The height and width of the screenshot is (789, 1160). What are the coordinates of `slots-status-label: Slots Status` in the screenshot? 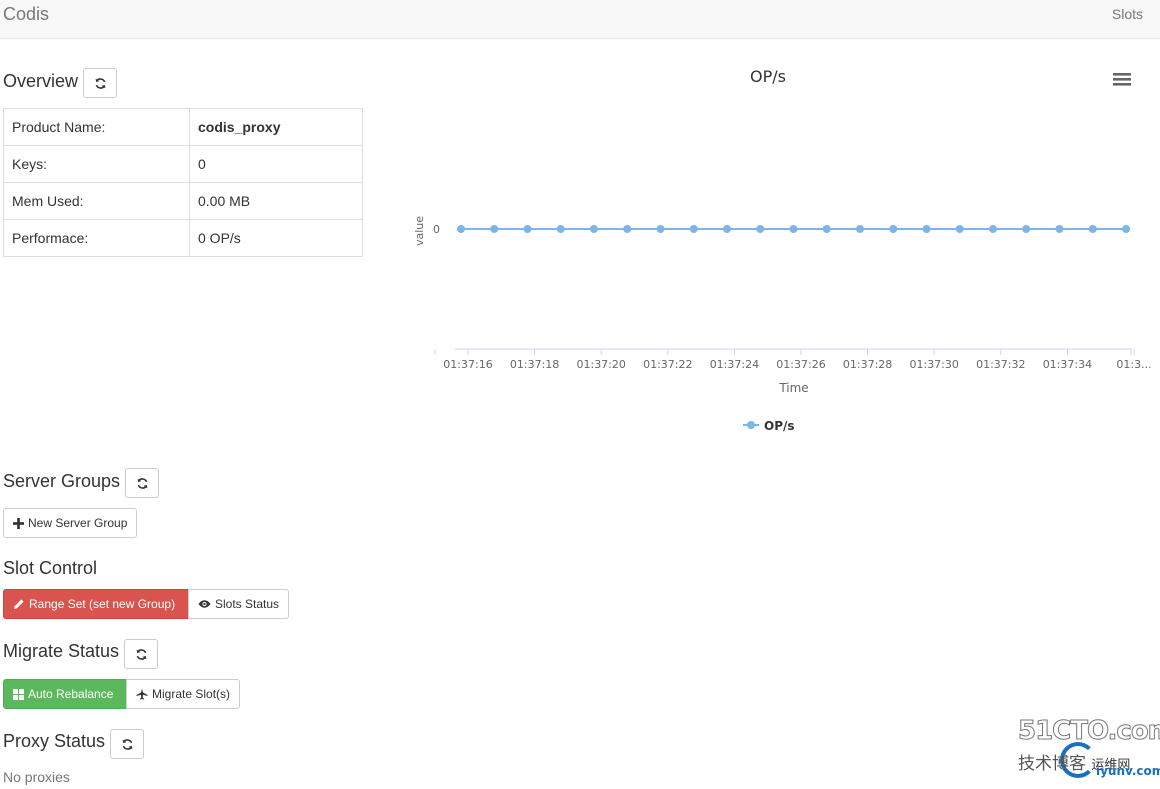 It's located at (247, 604).